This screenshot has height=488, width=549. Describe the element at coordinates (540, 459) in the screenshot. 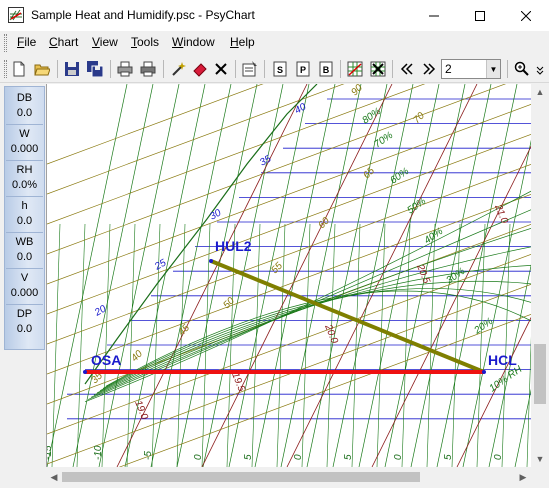

I see `scroll-down-icon: ▼` at that location.